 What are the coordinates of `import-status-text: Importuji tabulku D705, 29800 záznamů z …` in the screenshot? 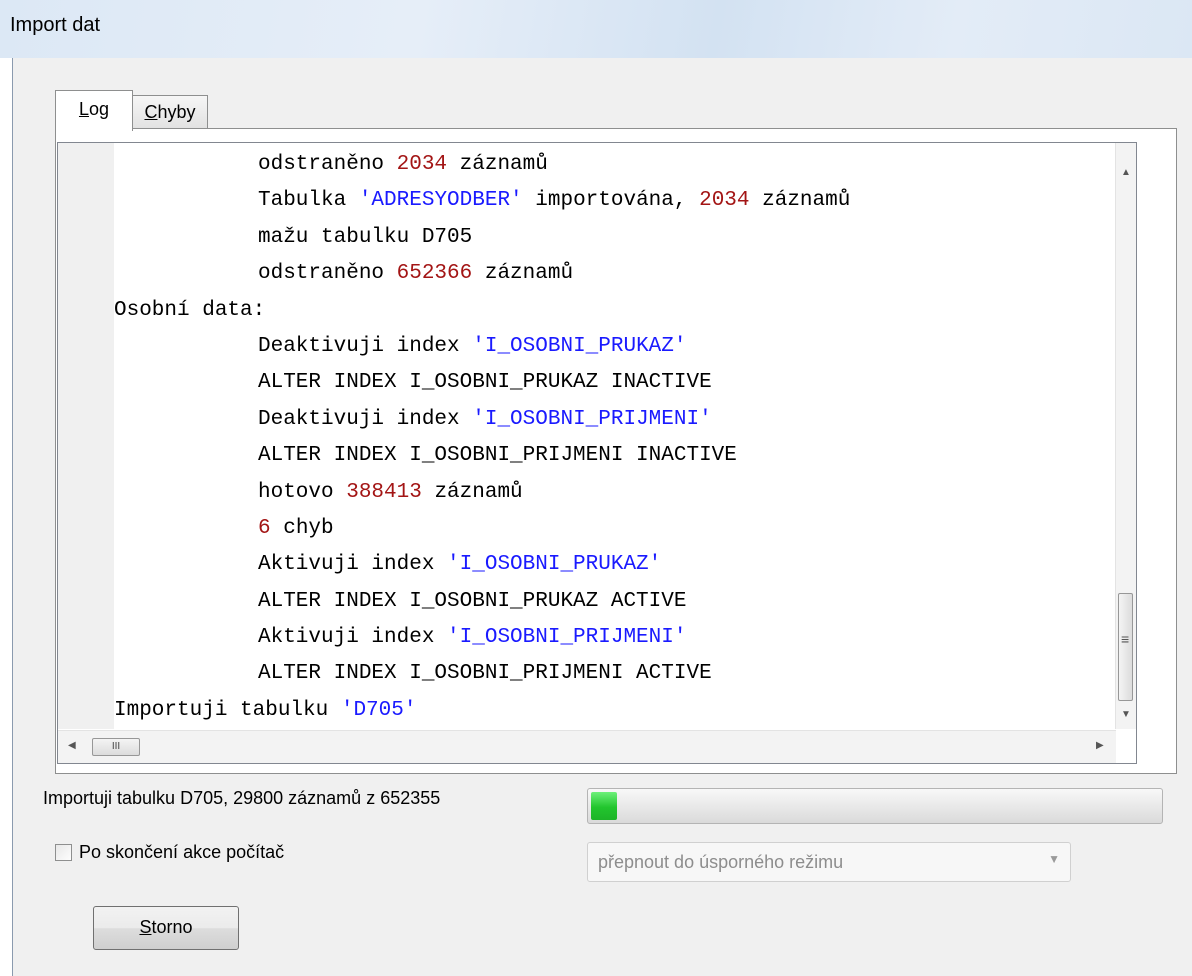 It's located at (242, 798).